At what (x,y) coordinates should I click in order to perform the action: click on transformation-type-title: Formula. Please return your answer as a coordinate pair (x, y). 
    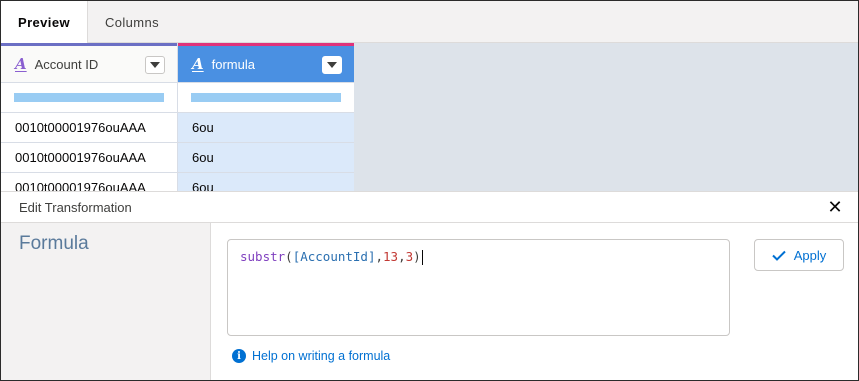
    Looking at the image, I should click on (54, 243).